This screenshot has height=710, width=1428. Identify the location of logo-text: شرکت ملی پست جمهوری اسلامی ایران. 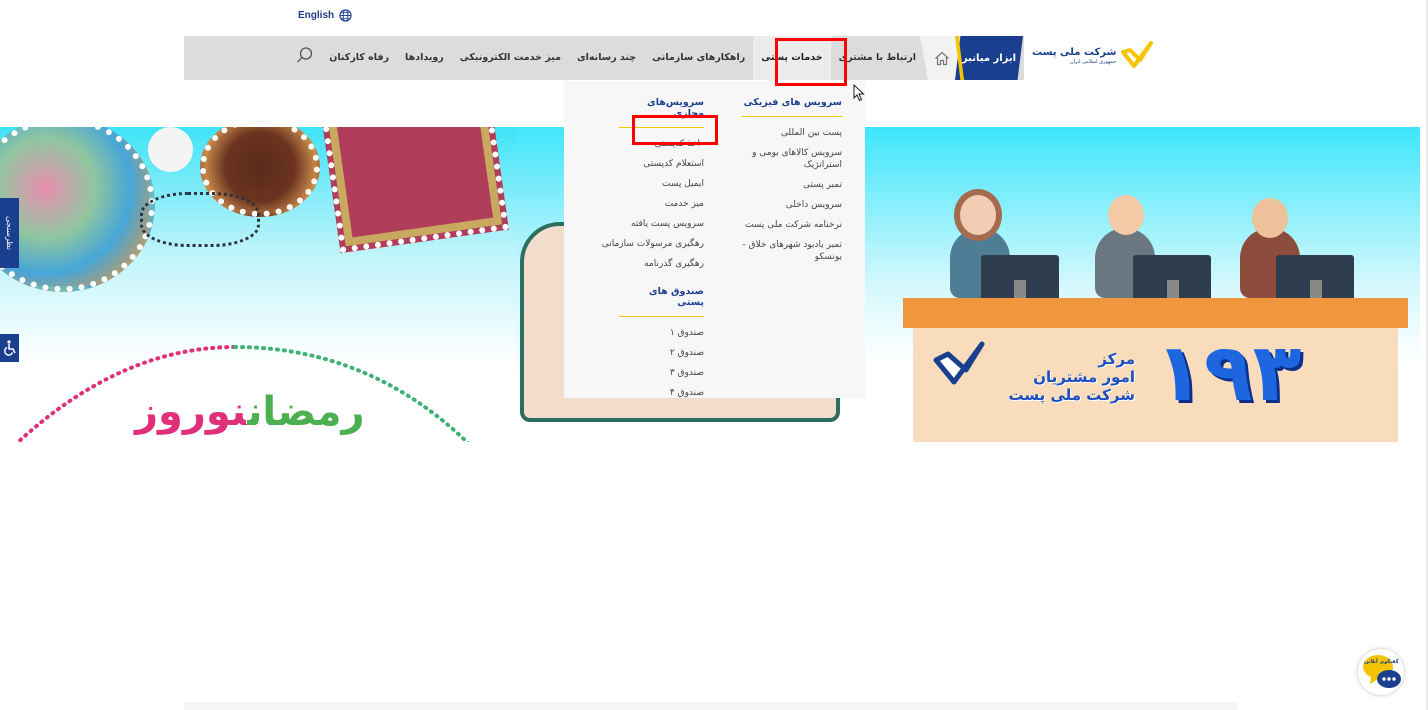
(1074, 56).